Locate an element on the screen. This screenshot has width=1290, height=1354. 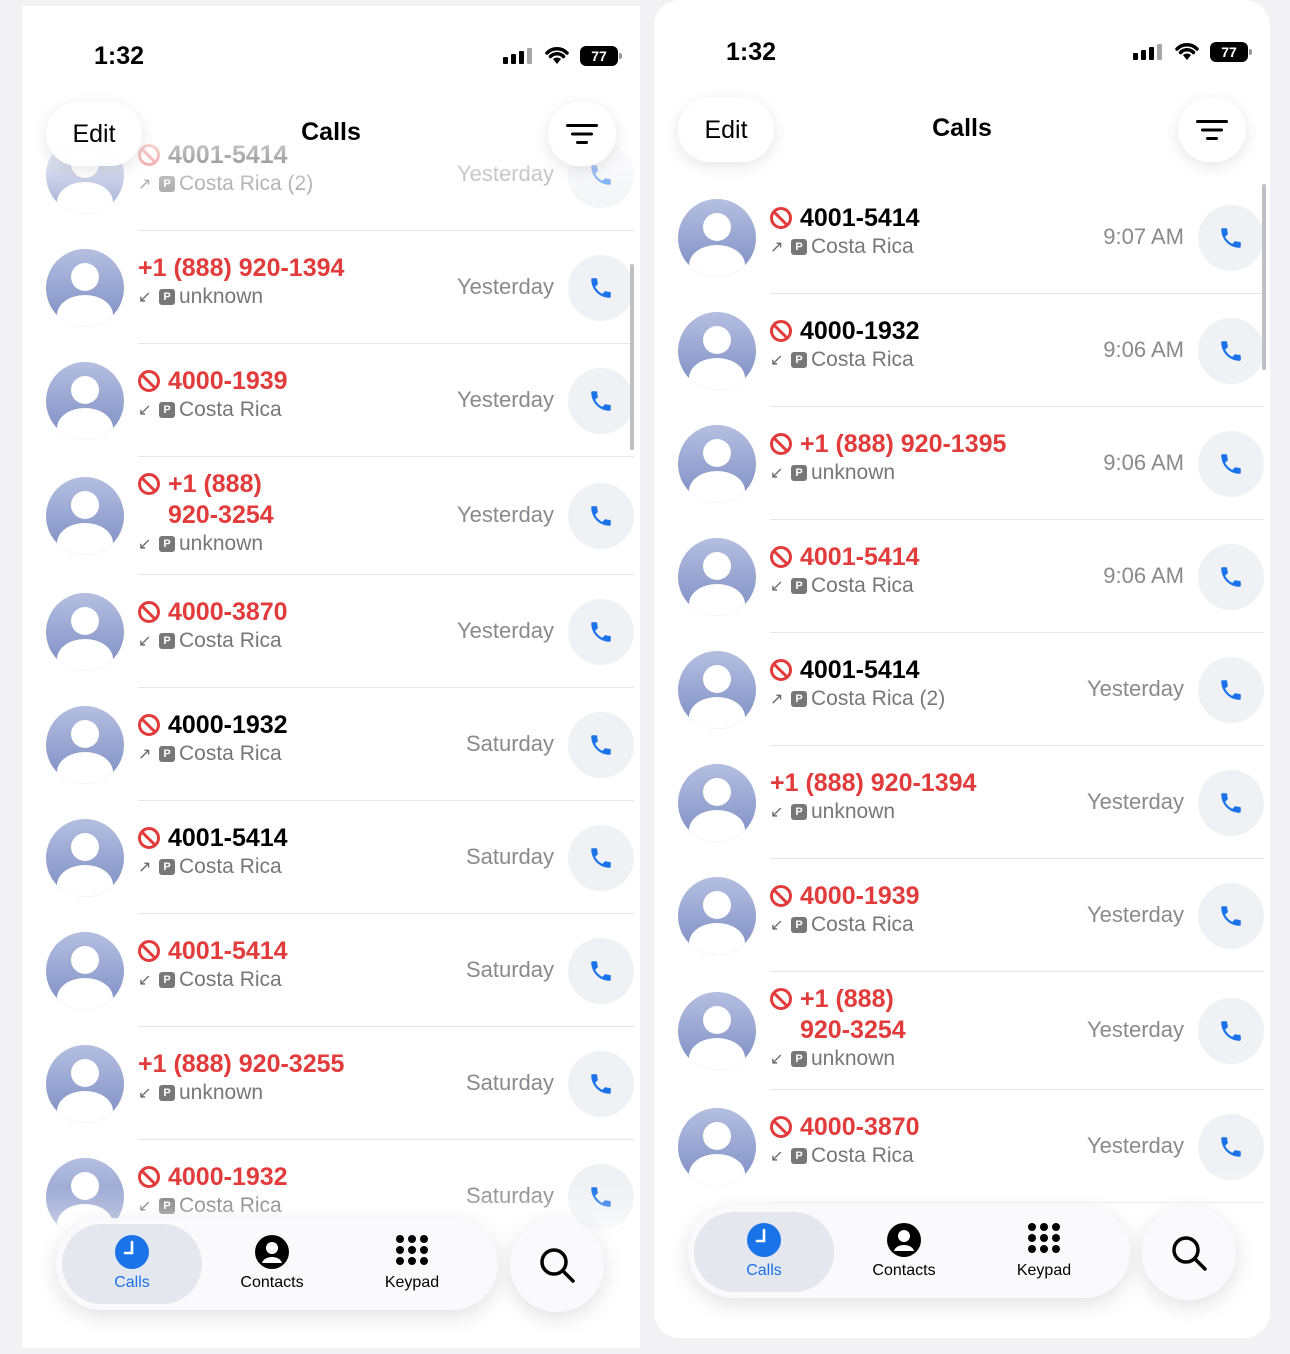
call-location: unknown is located at coordinates (853, 472).